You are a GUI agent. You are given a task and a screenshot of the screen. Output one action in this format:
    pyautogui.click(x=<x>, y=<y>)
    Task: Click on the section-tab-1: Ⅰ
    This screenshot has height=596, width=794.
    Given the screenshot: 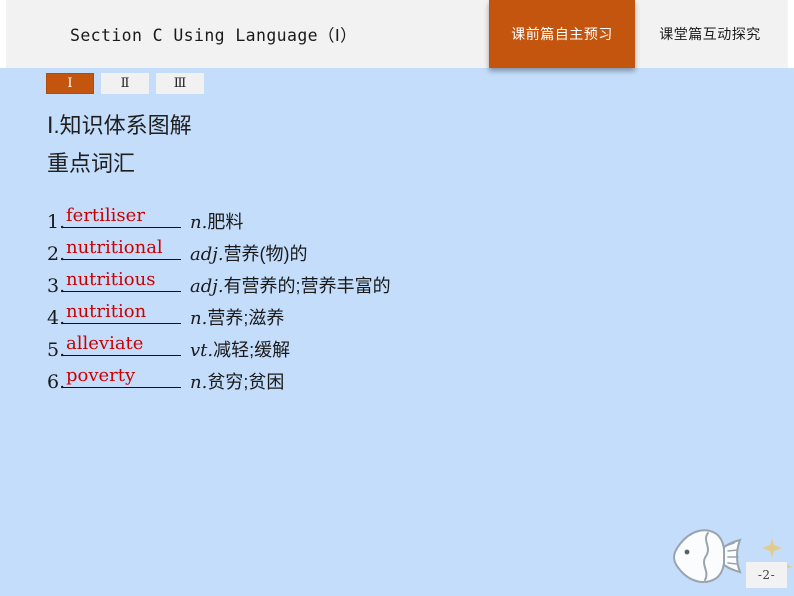 What is the action you would take?
    pyautogui.click(x=70, y=83)
    